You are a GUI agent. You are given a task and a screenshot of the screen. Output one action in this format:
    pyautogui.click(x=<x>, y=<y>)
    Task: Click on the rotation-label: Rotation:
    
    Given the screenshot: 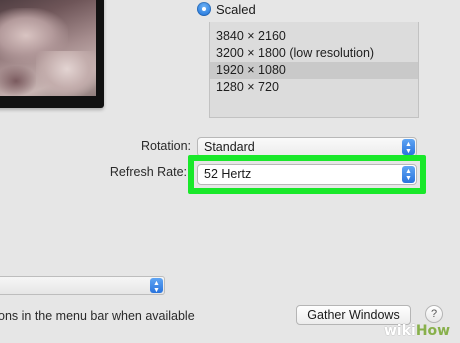 What is the action you would take?
    pyautogui.click(x=165, y=146)
    